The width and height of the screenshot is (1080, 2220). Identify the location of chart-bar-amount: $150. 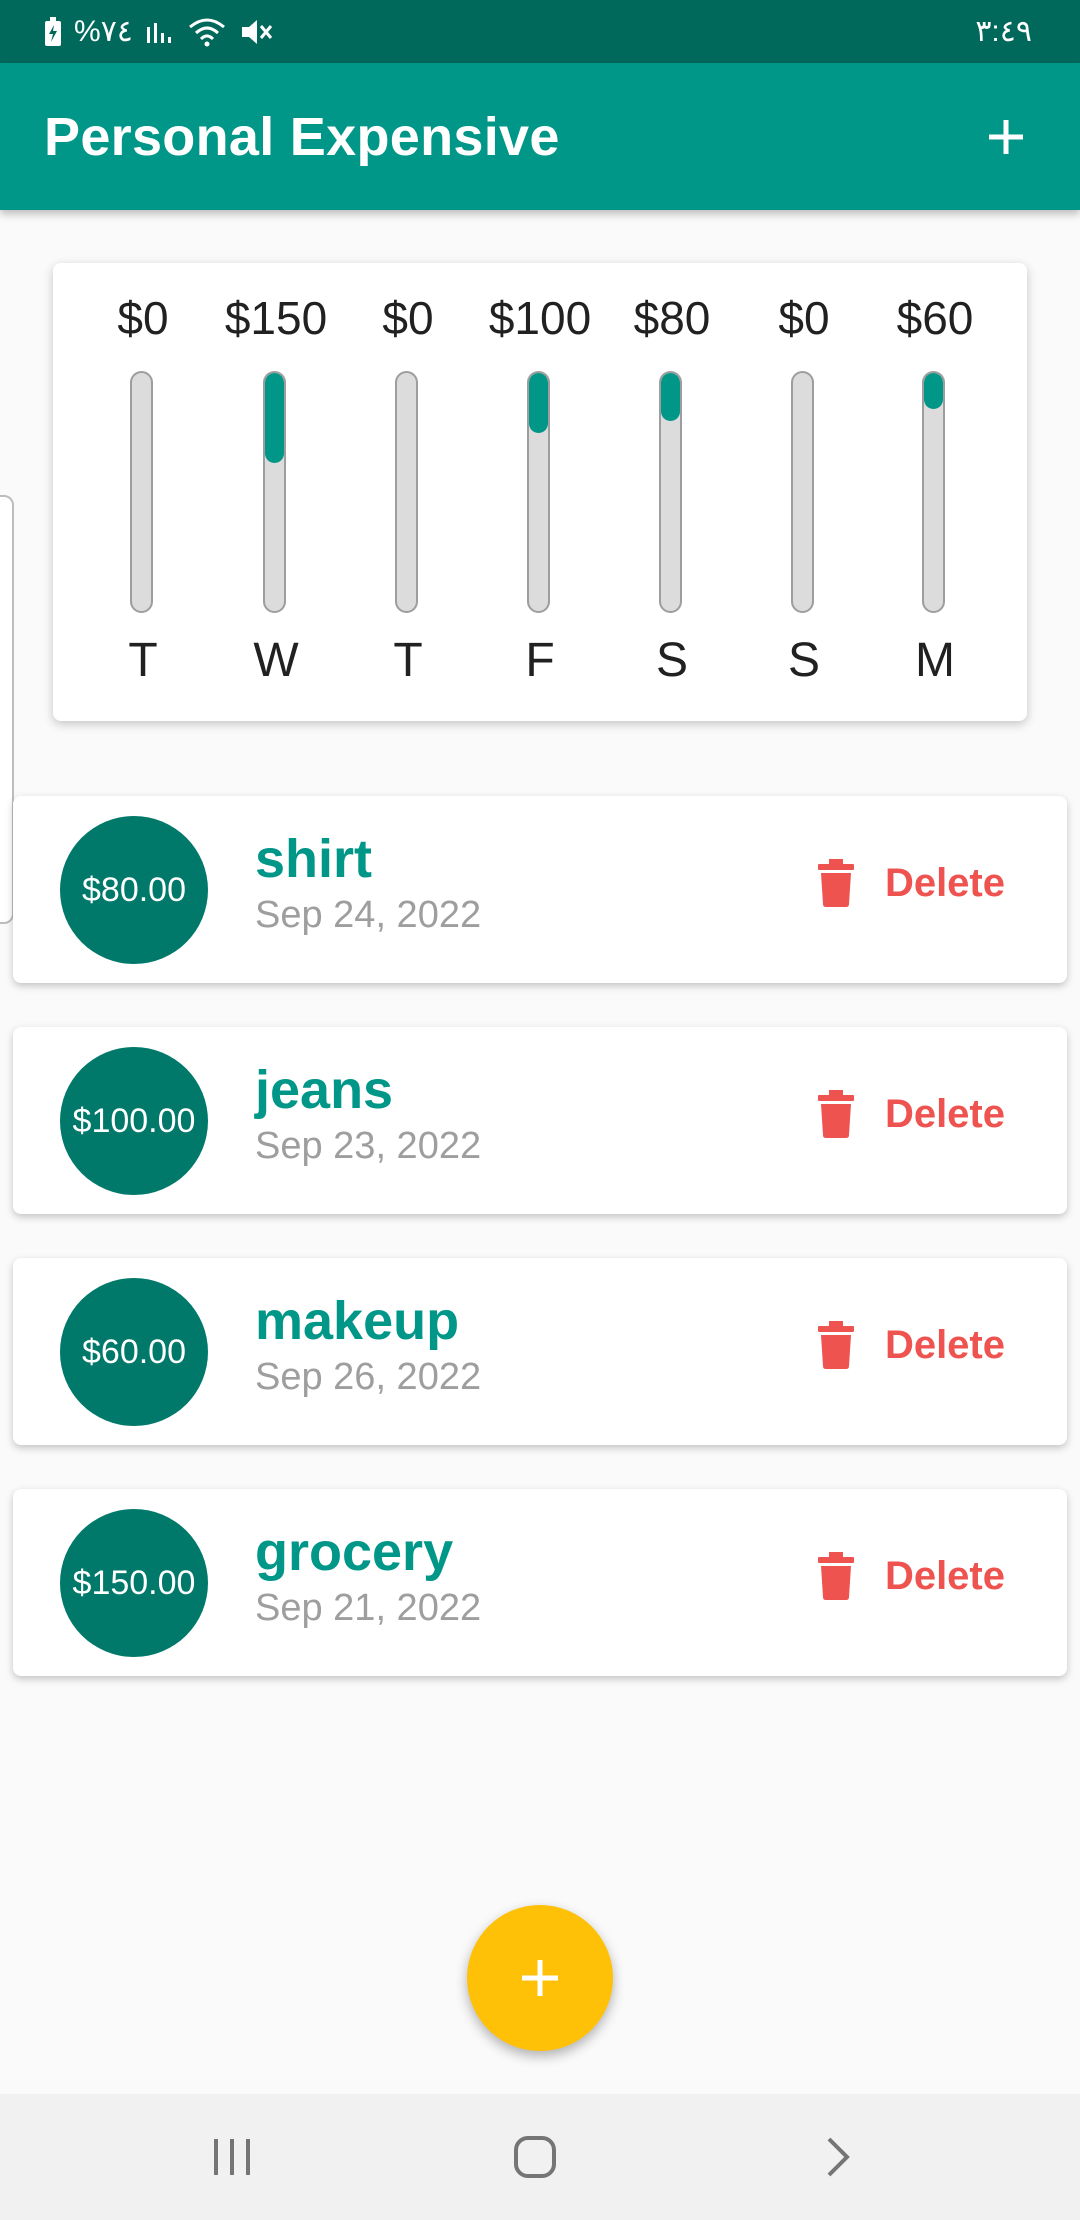
(276, 318).